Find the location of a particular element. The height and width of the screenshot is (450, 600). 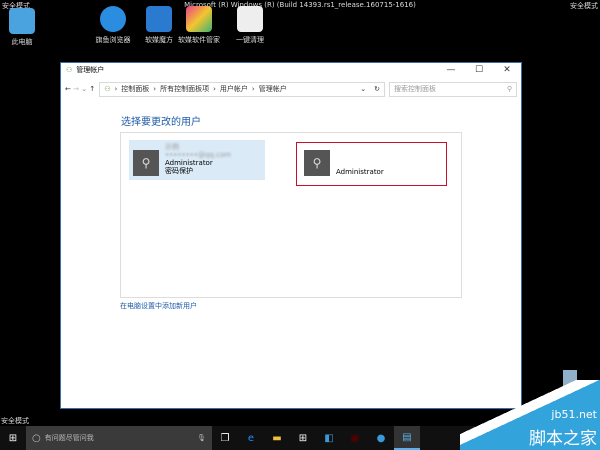

desktop-icon-this-pc: 此电脑 is located at coordinates (23, 27).